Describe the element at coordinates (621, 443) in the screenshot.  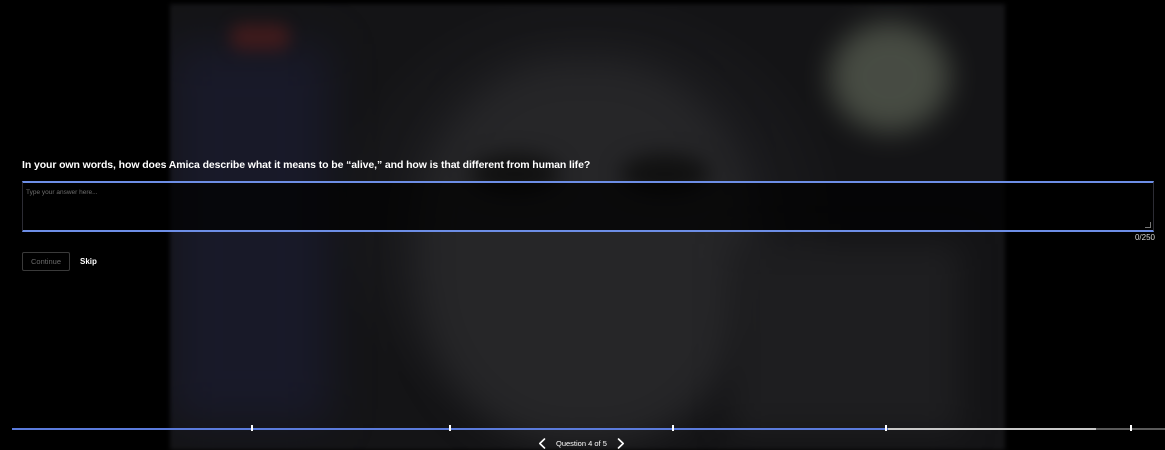
I see `chevron-right-icon` at that location.